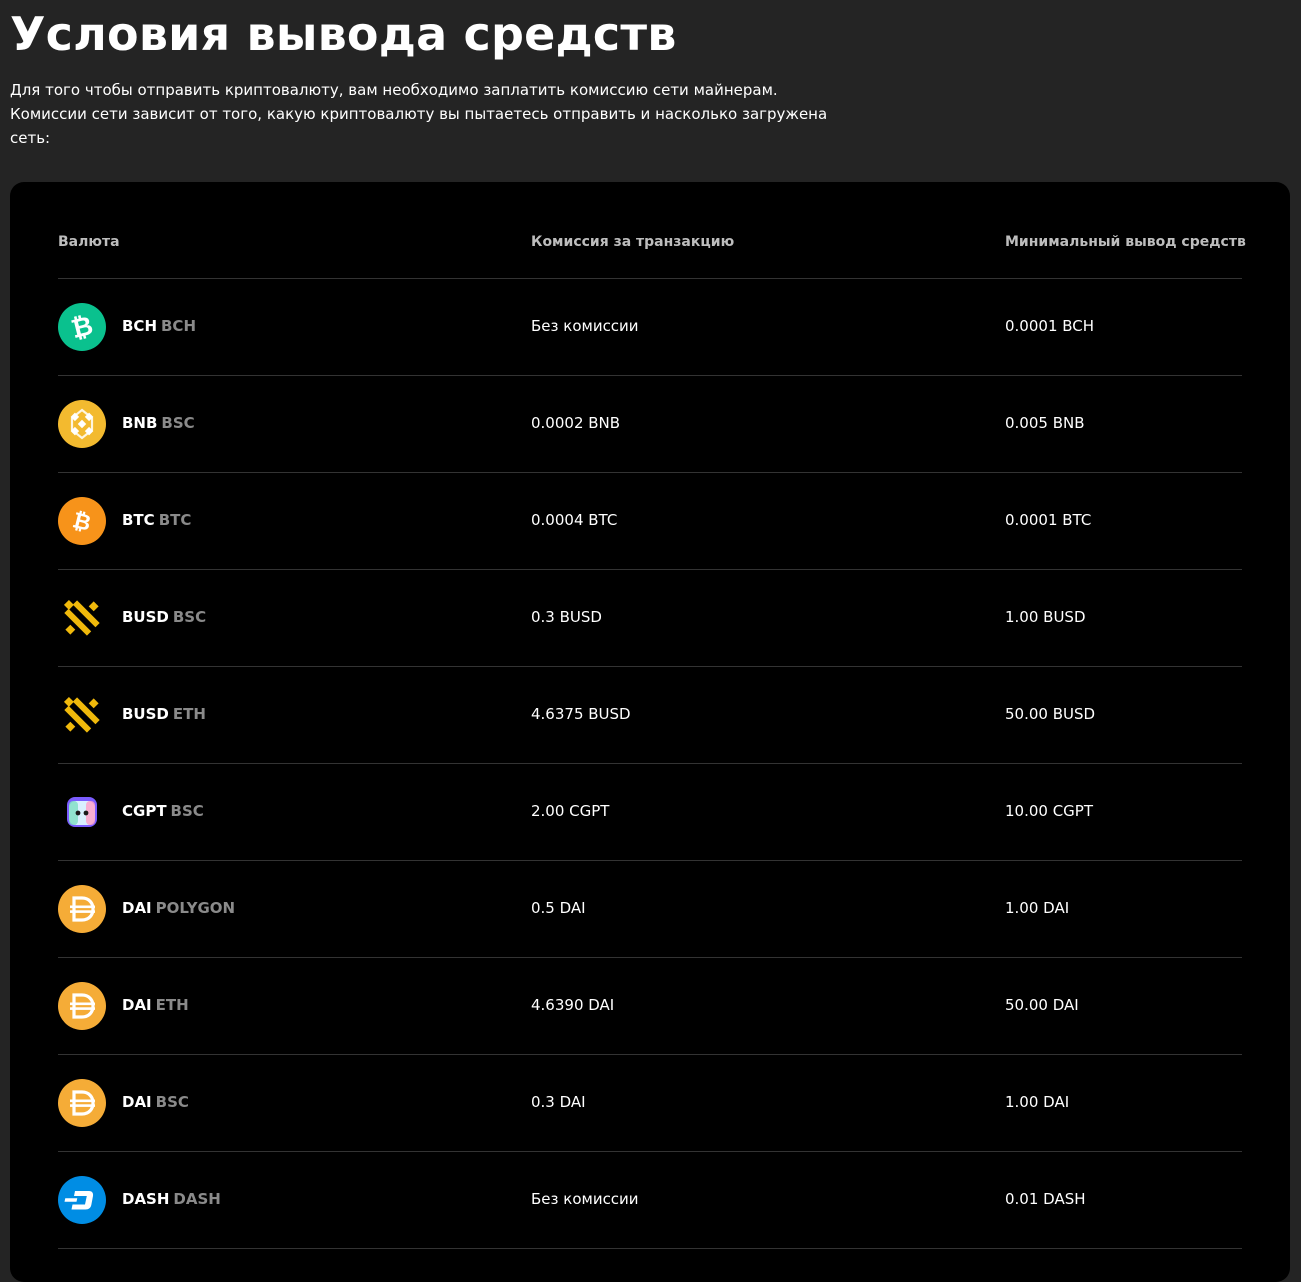 The width and height of the screenshot is (1301, 1282). I want to click on currency-network: BTC, so click(175, 520).